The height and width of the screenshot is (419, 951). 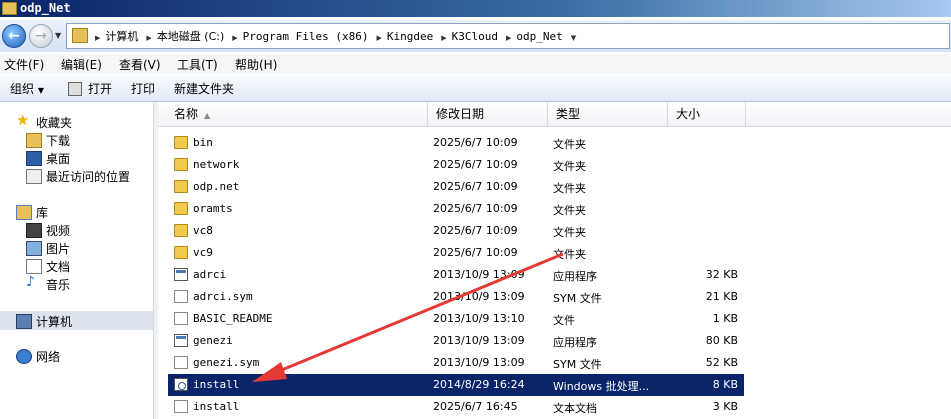 What do you see at coordinates (58, 35) in the screenshot?
I see `history-dropdown-icon: ▼` at bounding box center [58, 35].